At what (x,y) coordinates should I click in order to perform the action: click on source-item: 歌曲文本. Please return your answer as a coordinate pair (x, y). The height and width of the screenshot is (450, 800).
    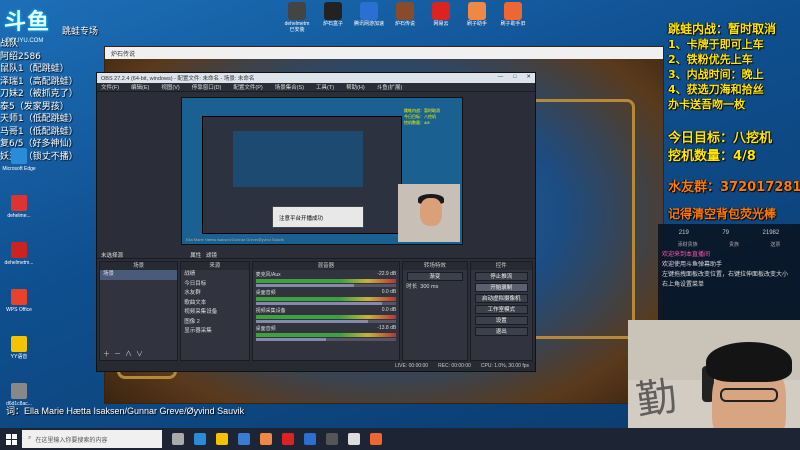
    Looking at the image, I should click on (214, 304).